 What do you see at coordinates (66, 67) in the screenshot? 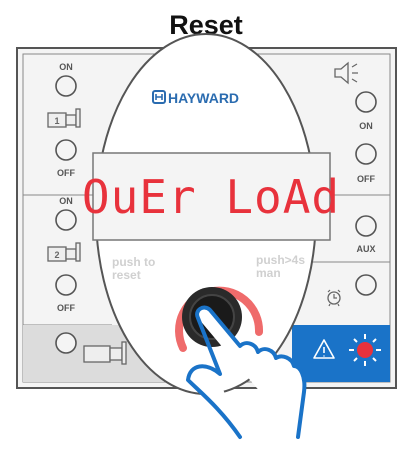
I see `group1-on-label: ON` at bounding box center [66, 67].